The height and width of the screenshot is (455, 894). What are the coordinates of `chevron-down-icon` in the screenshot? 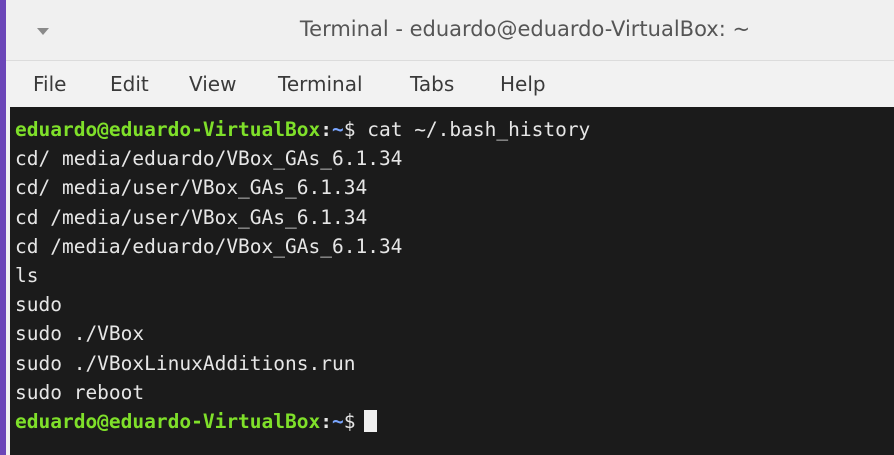 It's located at (43, 31).